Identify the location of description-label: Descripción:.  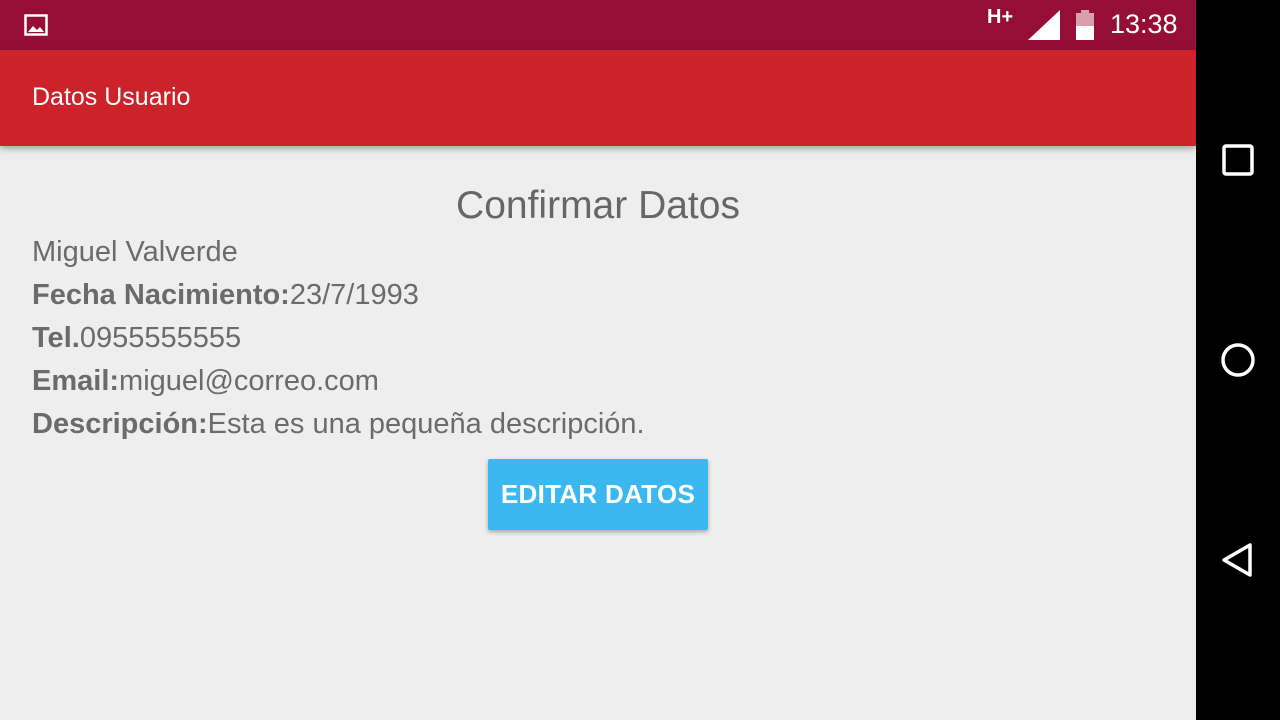
(120, 424).